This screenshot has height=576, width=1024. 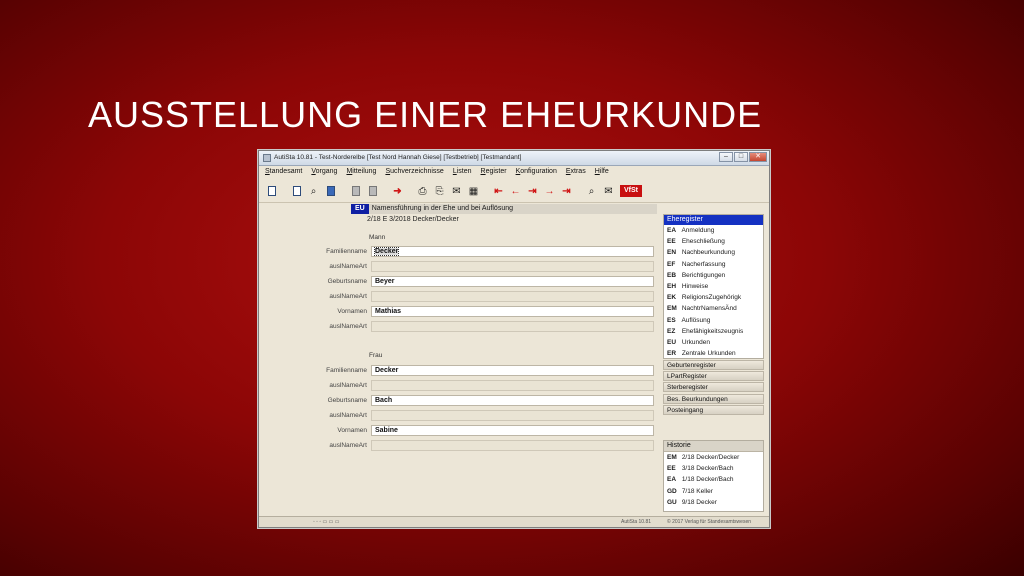 I want to click on mann-familienname-label: Familienname, so click(x=346, y=251).